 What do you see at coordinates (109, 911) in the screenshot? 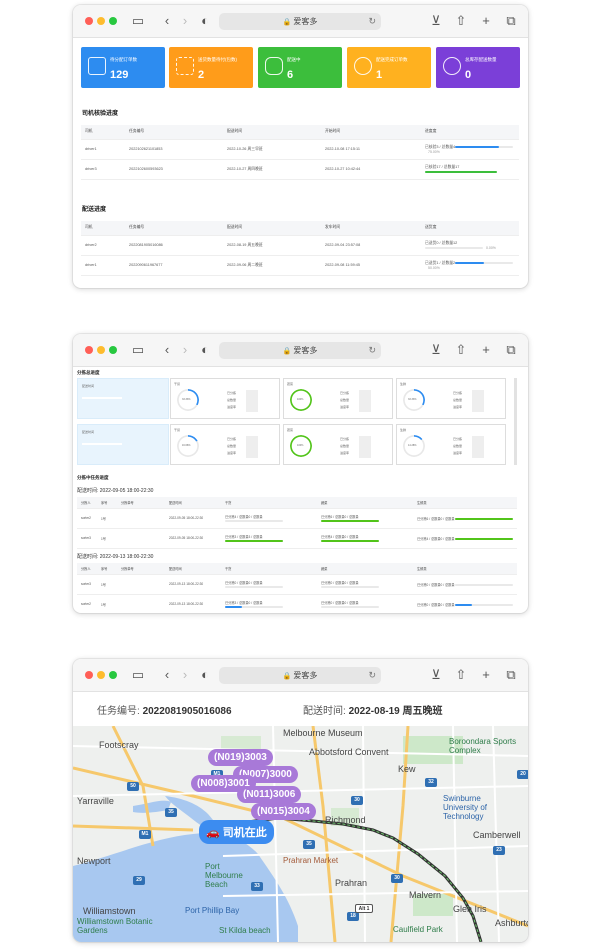
I see `map-place-label: Williamstown` at bounding box center [109, 911].